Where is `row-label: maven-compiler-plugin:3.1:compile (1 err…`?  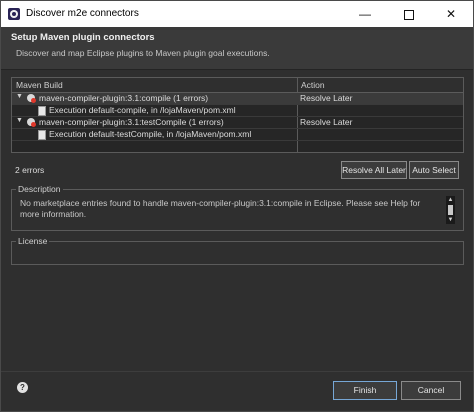
row-label: maven-compiler-plugin:3.1:compile (1 err… is located at coordinates (124, 98).